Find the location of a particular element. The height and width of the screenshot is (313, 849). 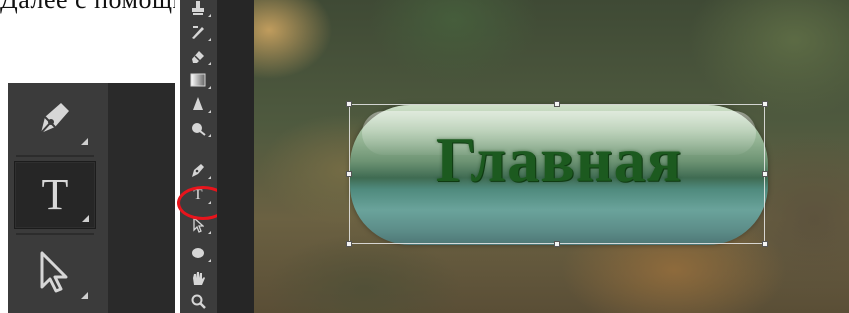

zoomed-panel-dark-area is located at coordinates (141, 198).